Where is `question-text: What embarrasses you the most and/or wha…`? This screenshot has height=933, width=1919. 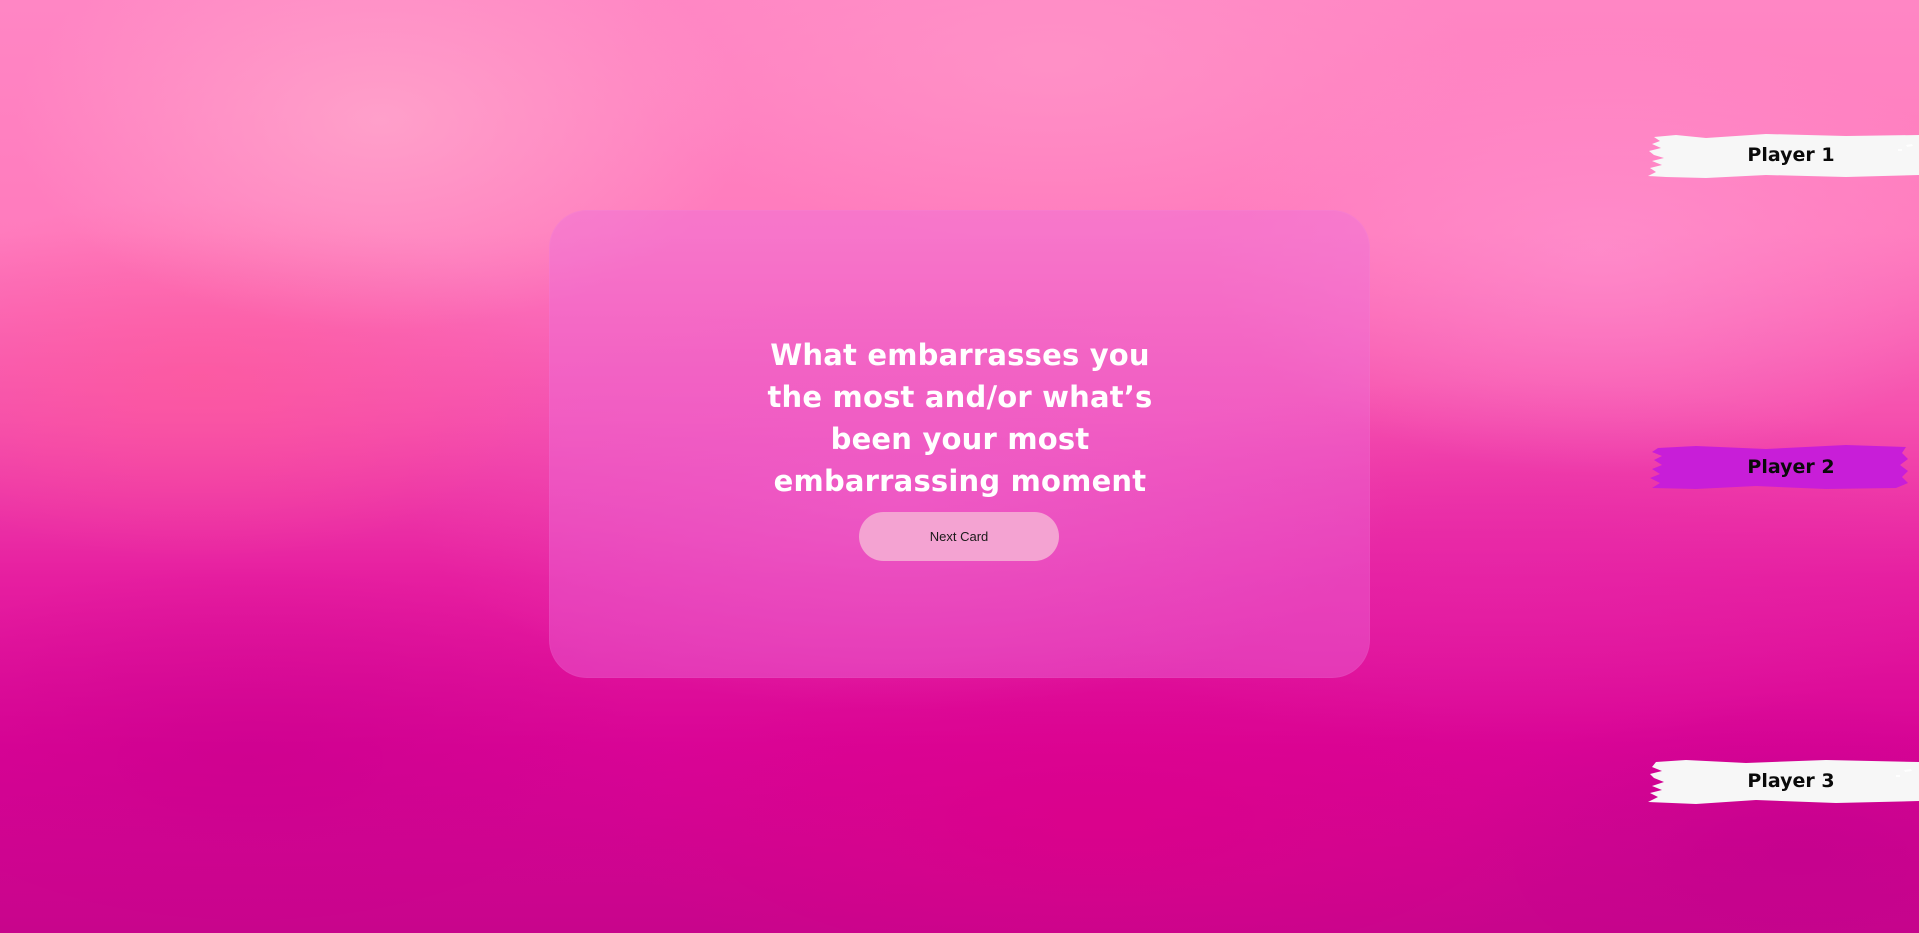 question-text: What embarrasses you the most and/or wha… is located at coordinates (960, 418).